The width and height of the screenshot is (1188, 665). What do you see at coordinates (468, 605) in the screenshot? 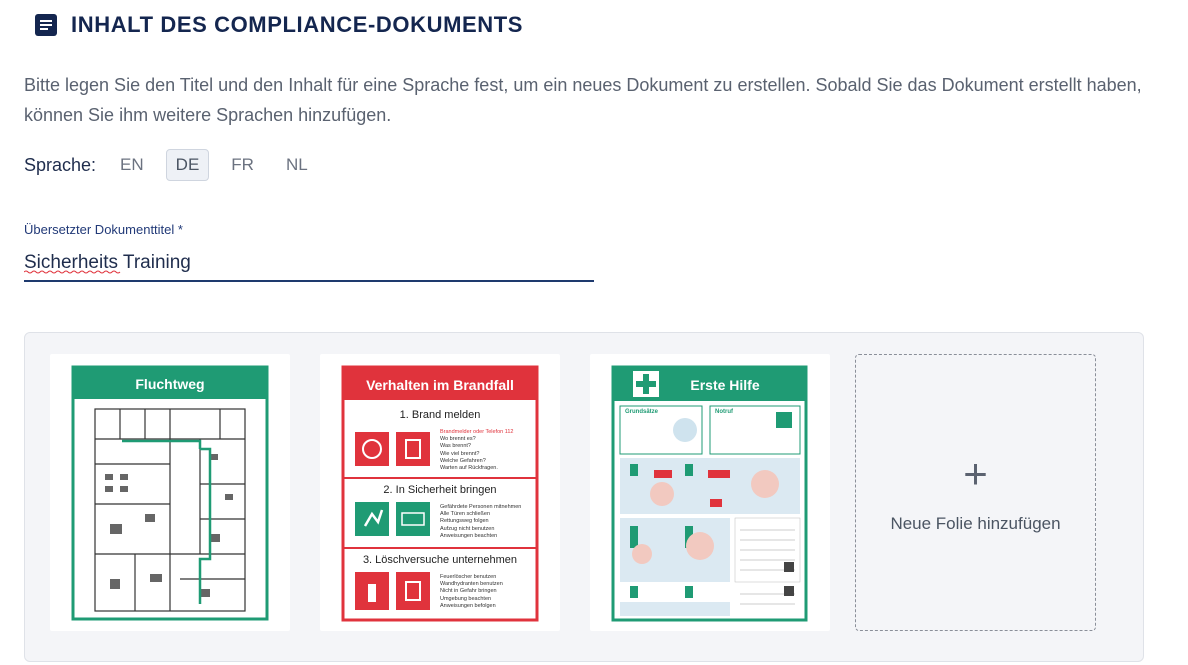
I see `section-line: Anweisungen befolgen` at bounding box center [468, 605].